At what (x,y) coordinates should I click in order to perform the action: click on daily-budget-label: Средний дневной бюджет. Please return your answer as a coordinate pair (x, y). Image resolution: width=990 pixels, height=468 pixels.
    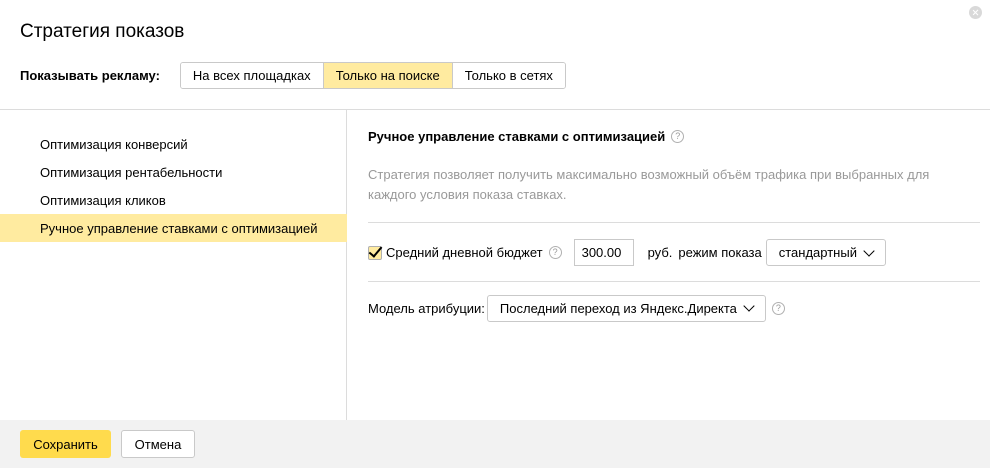
    Looking at the image, I should click on (464, 252).